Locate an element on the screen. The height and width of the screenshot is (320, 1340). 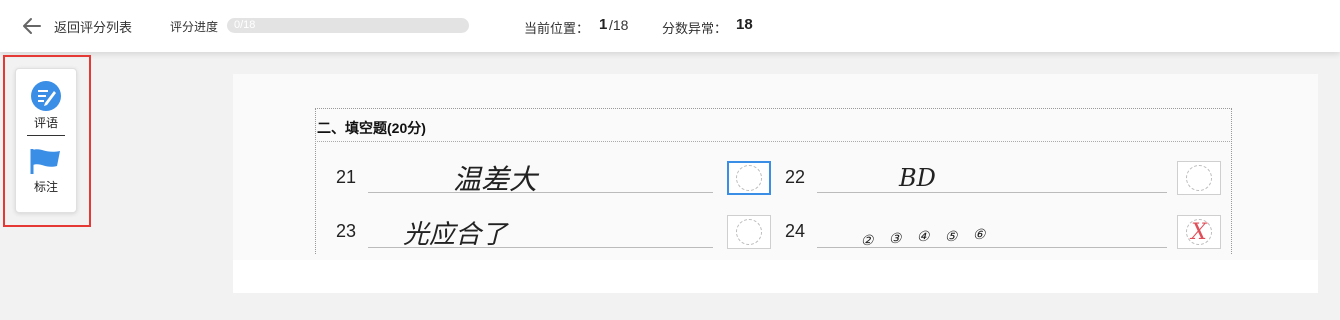
answer-choice: ③ is located at coordinates (895, 239).